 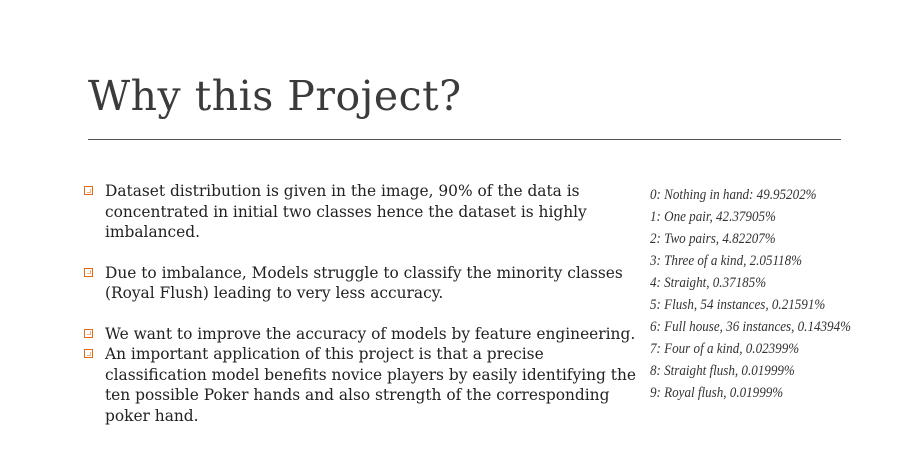 What do you see at coordinates (726, 260) in the screenshot?
I see `class-distribution-item: 3: Three of a kind, 2.05118%` at bounding box center [726, 260].